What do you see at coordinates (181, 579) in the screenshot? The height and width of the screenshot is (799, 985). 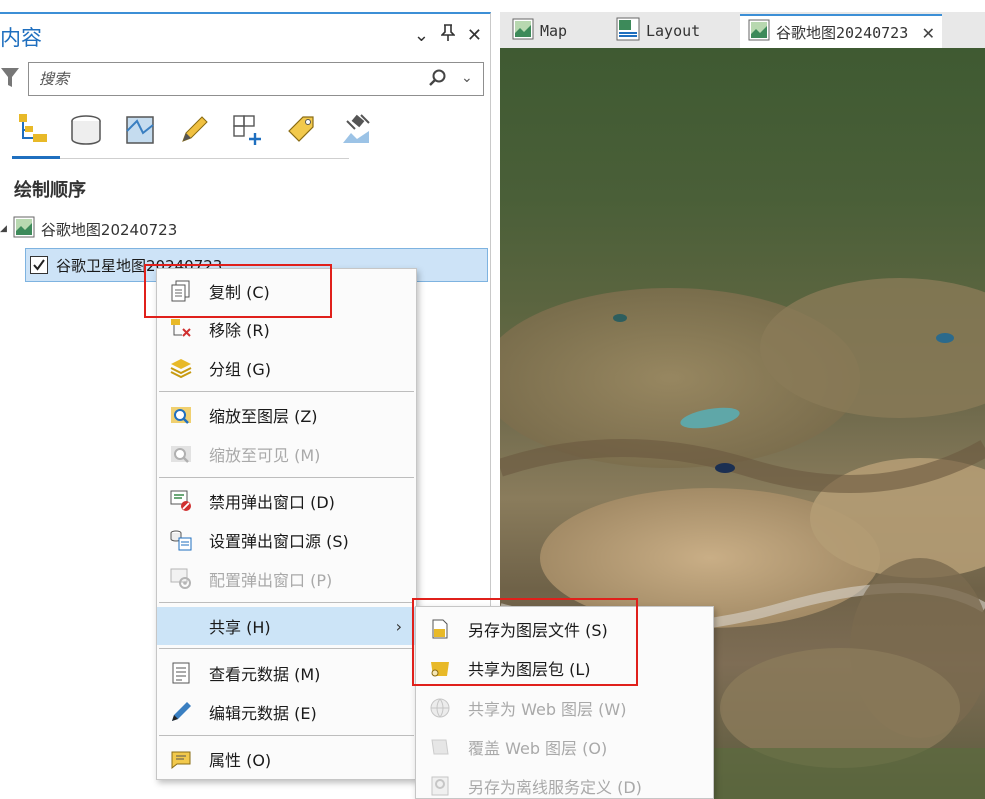 I see `configure-popup-icon` at bounding box center [181, 579].